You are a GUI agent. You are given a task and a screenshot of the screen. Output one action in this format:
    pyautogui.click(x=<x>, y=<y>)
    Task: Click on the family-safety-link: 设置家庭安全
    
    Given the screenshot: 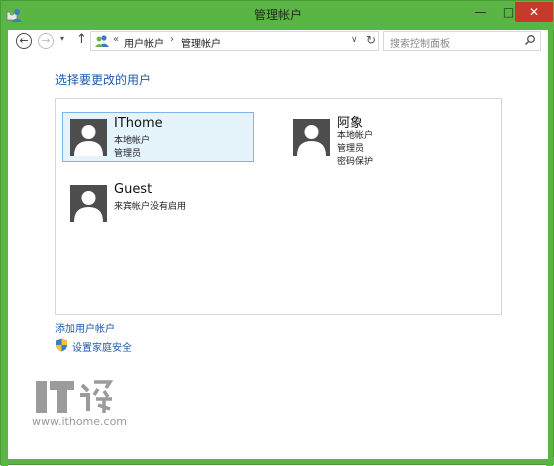 What is the action you would take?
    pyautogui.click(x=102, y=346)
    